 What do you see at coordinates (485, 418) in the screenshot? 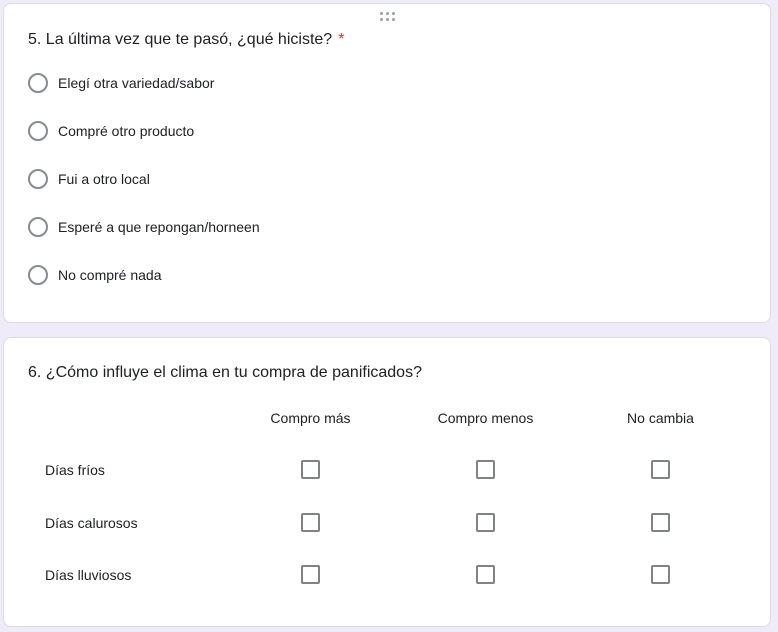
I see `grid-column-header: Compro menos` at bounding box center [485, 418].